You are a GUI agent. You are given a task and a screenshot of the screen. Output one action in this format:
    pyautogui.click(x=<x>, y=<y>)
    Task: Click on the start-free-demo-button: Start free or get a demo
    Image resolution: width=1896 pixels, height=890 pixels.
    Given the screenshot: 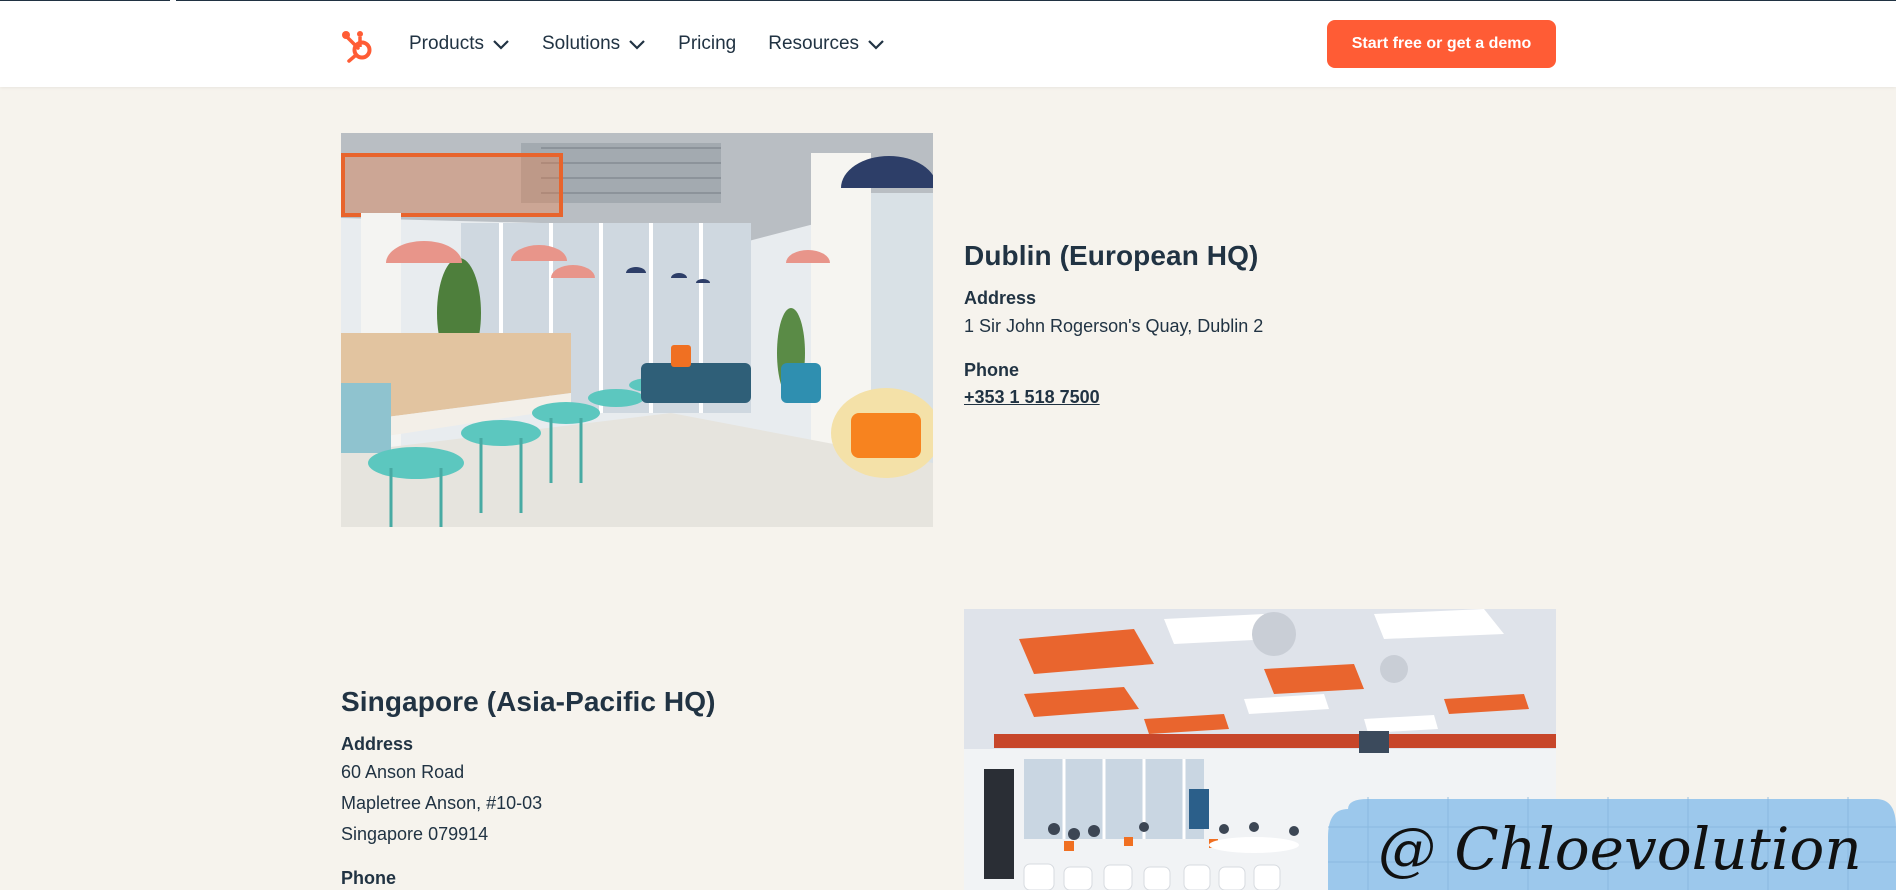 What is the action you would take?
    pyautogui.click(x=1441, y=44)
    